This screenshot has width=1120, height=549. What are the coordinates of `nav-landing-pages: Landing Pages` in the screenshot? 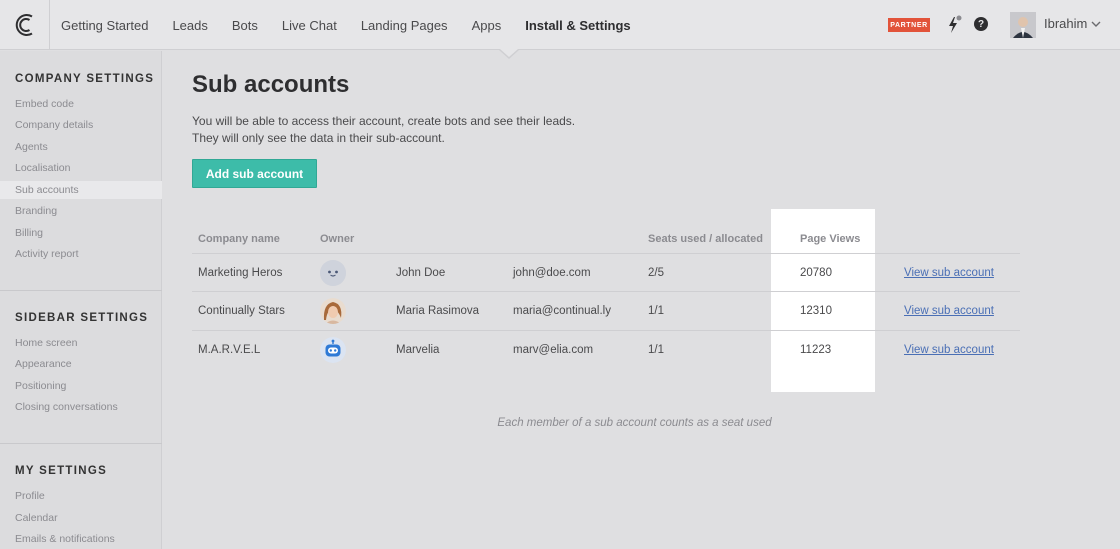 It's located at (404, 25).